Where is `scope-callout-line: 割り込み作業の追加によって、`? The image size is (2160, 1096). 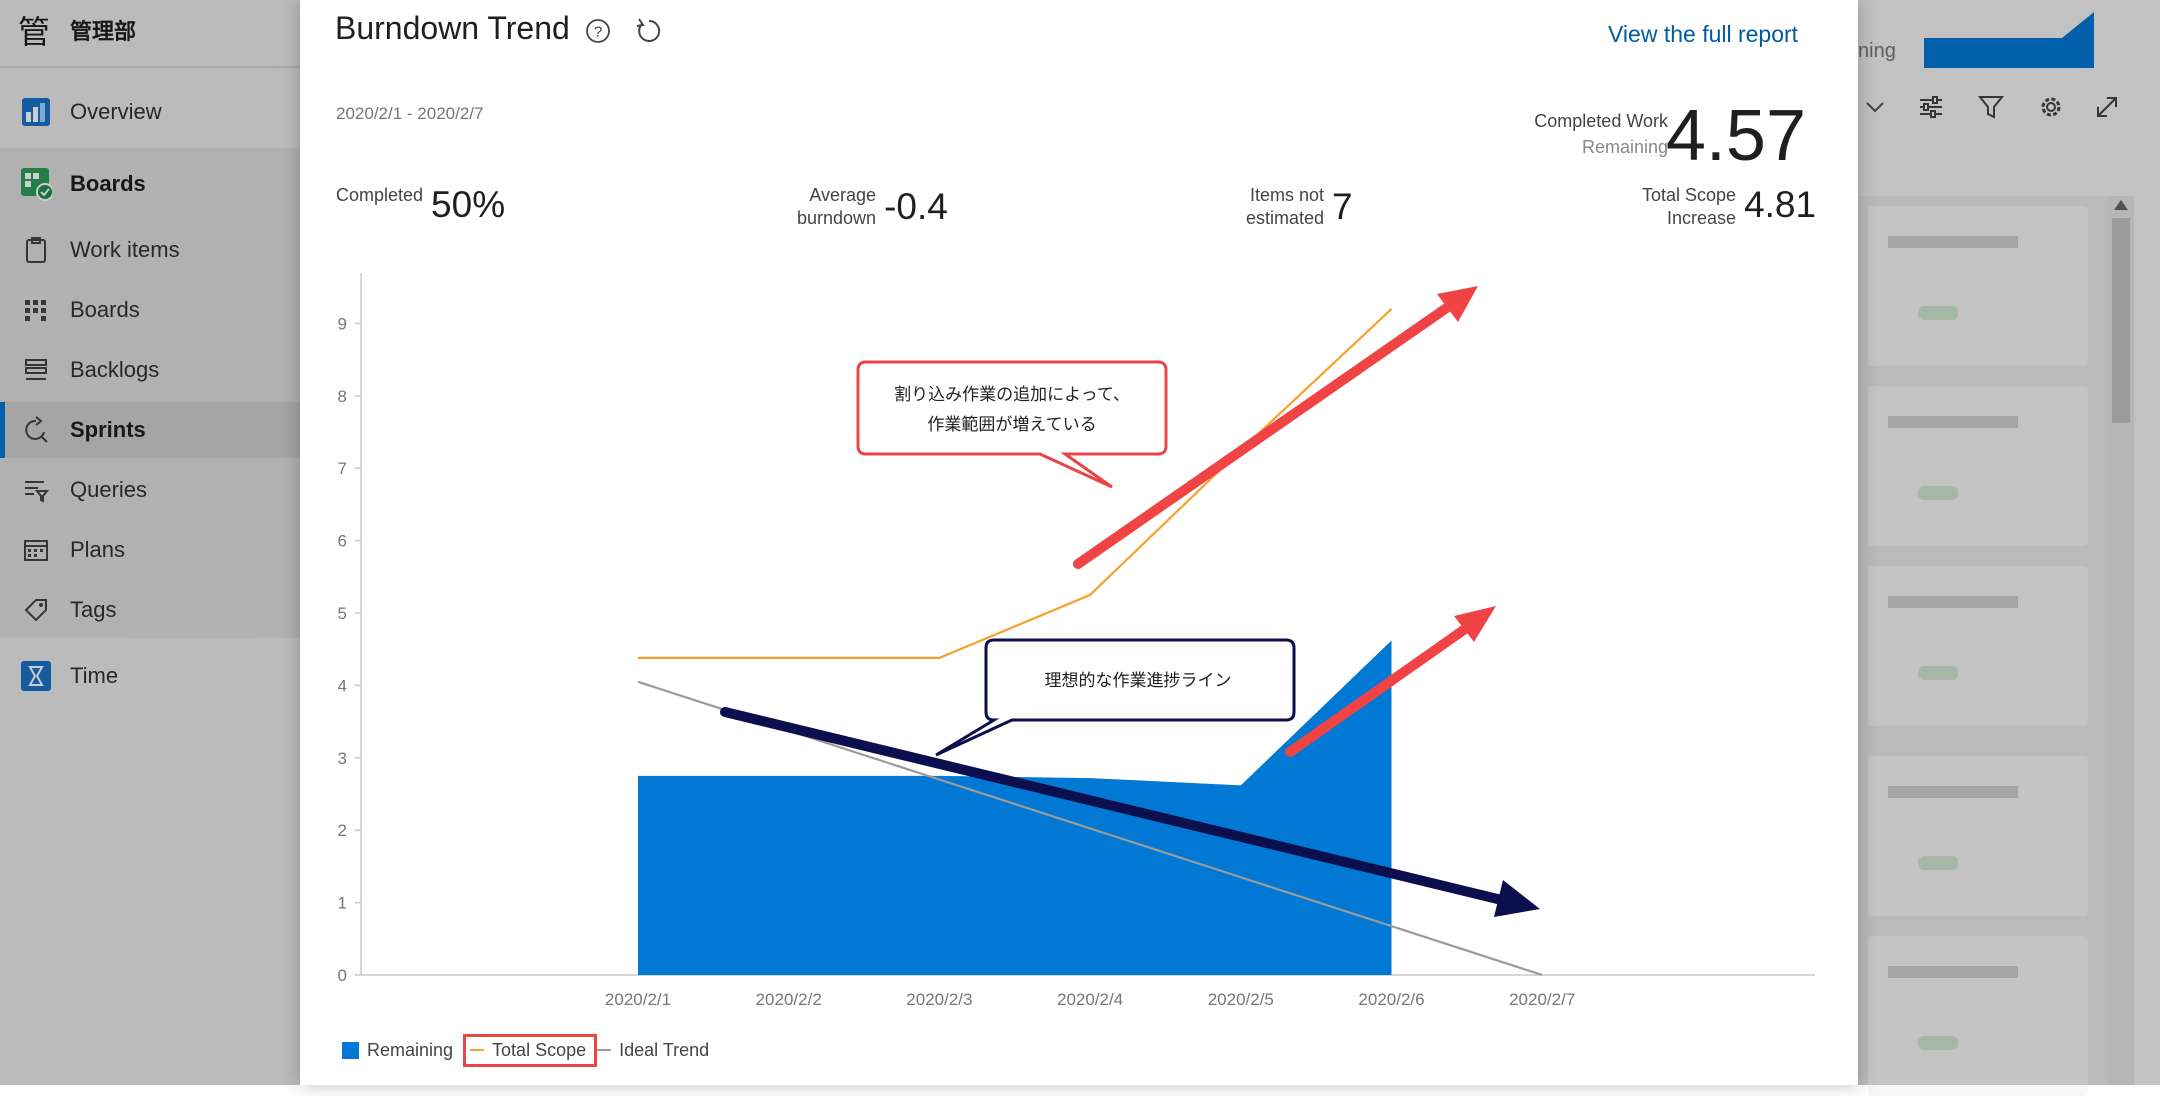
scope-callout-line: 割り込み作業の追加によって、 is located at coordinates (1012, 395).